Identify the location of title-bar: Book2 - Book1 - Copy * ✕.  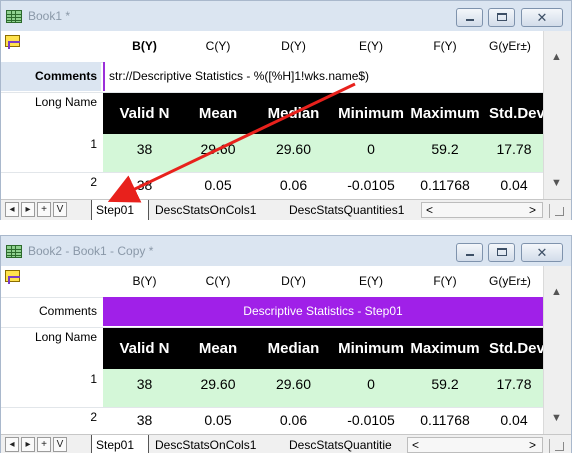
(286, 251).